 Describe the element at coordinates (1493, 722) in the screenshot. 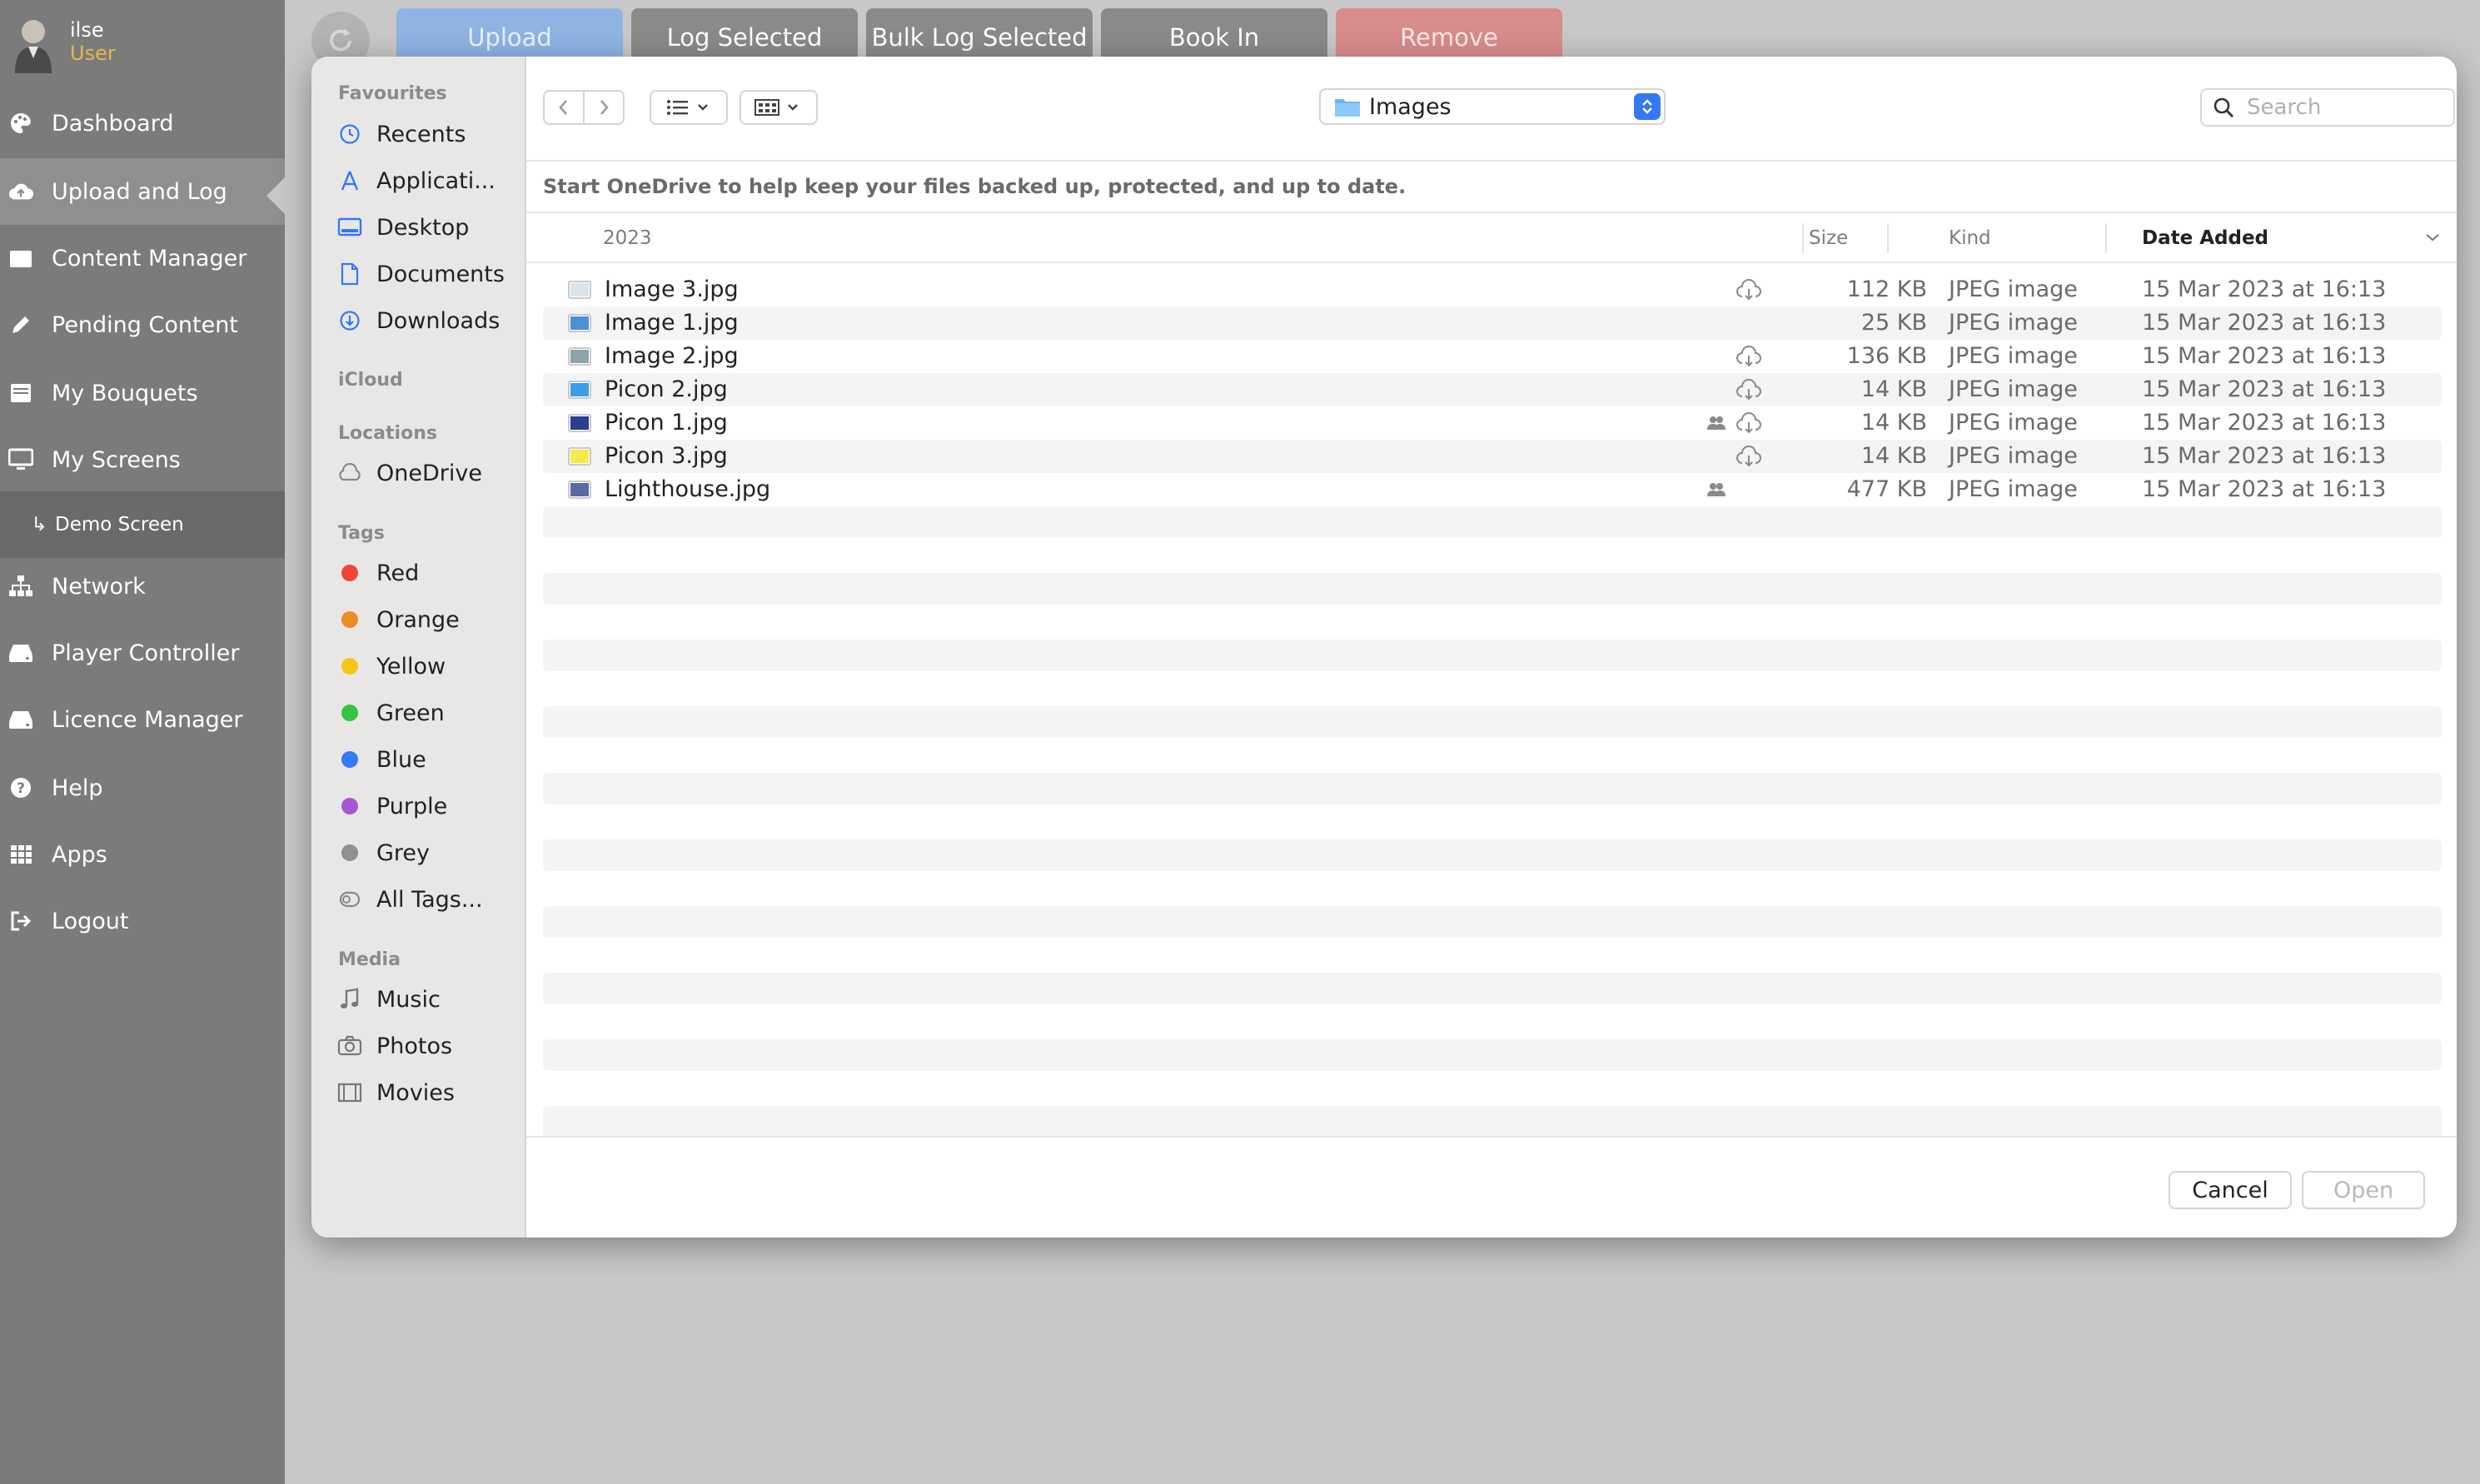

I see `empty-row` at that location.